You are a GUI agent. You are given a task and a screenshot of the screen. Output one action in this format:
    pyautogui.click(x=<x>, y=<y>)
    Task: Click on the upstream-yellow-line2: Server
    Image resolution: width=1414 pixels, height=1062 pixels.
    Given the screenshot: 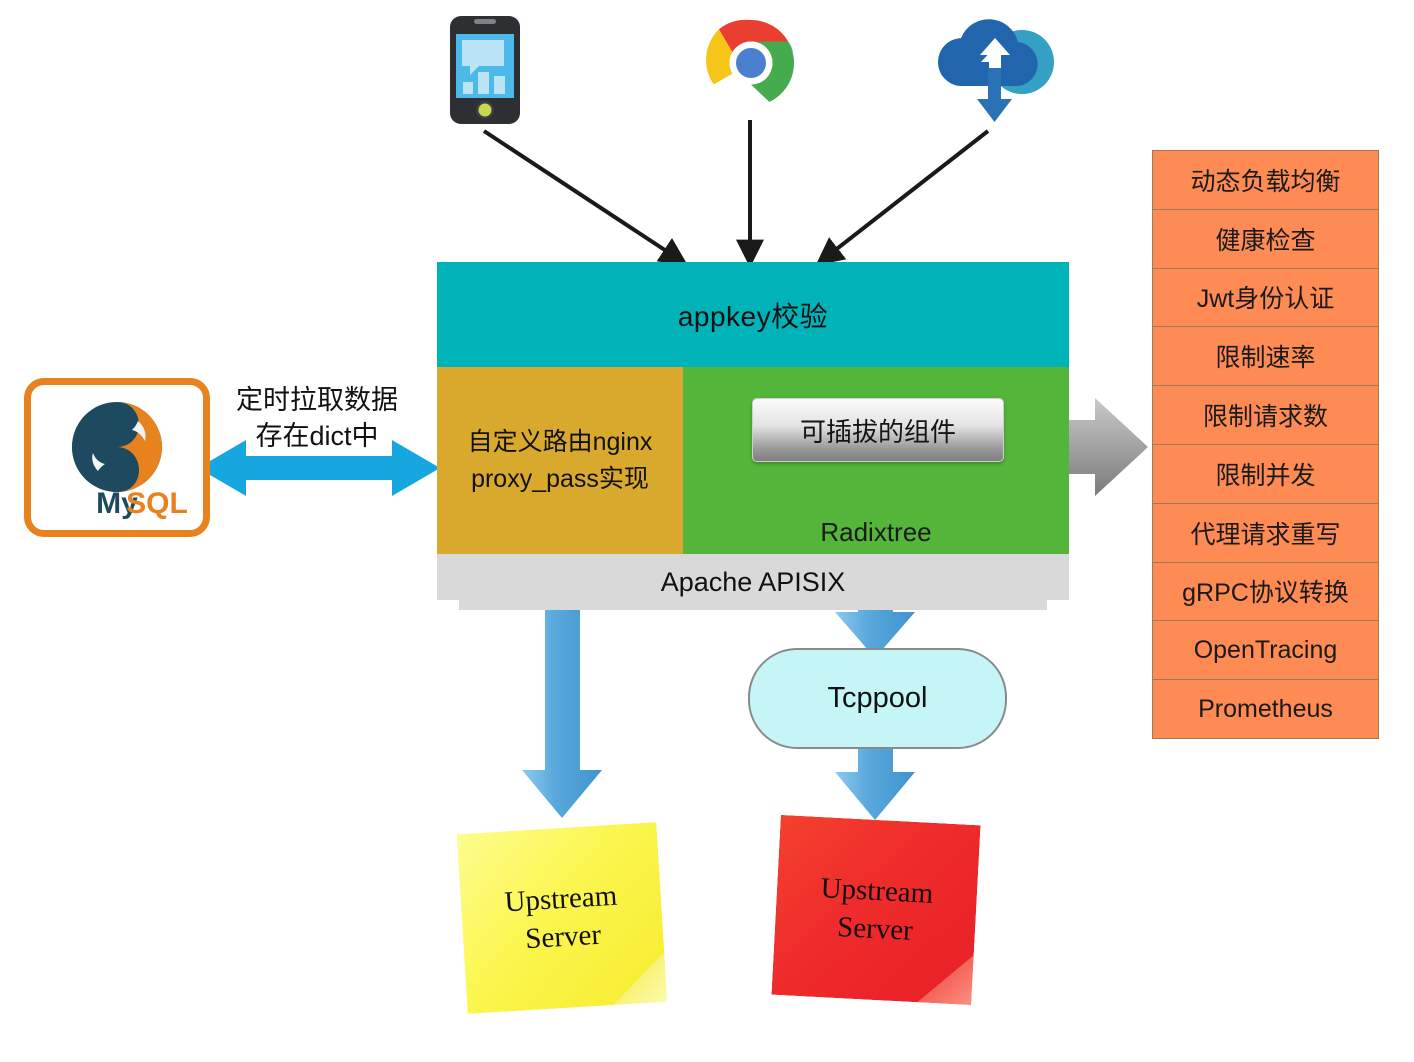 What is the action you would take?
    pyautogui.click(x=563, y=937)
    